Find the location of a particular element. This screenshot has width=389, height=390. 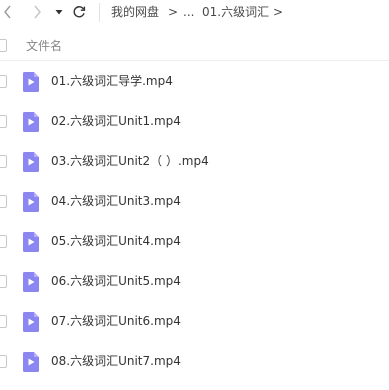

file-row: 03.六级词汇Unit2（ ）.mp4 is located at coordinates (194, 162).